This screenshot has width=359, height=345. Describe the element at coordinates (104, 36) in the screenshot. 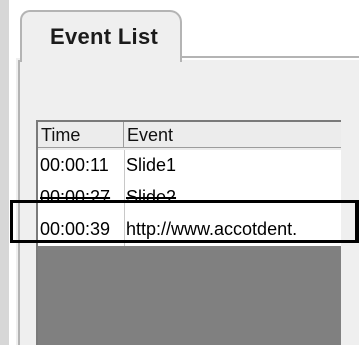

I see `tab-event-list-label: Event List` at that location.